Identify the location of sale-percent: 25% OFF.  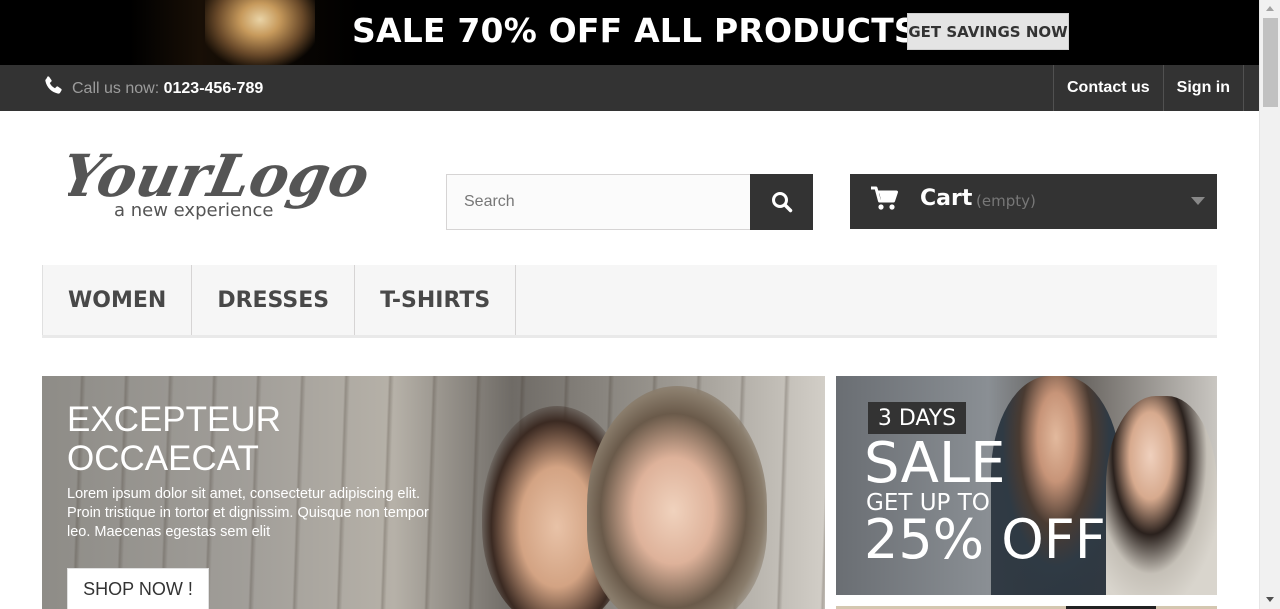
(985, 539).